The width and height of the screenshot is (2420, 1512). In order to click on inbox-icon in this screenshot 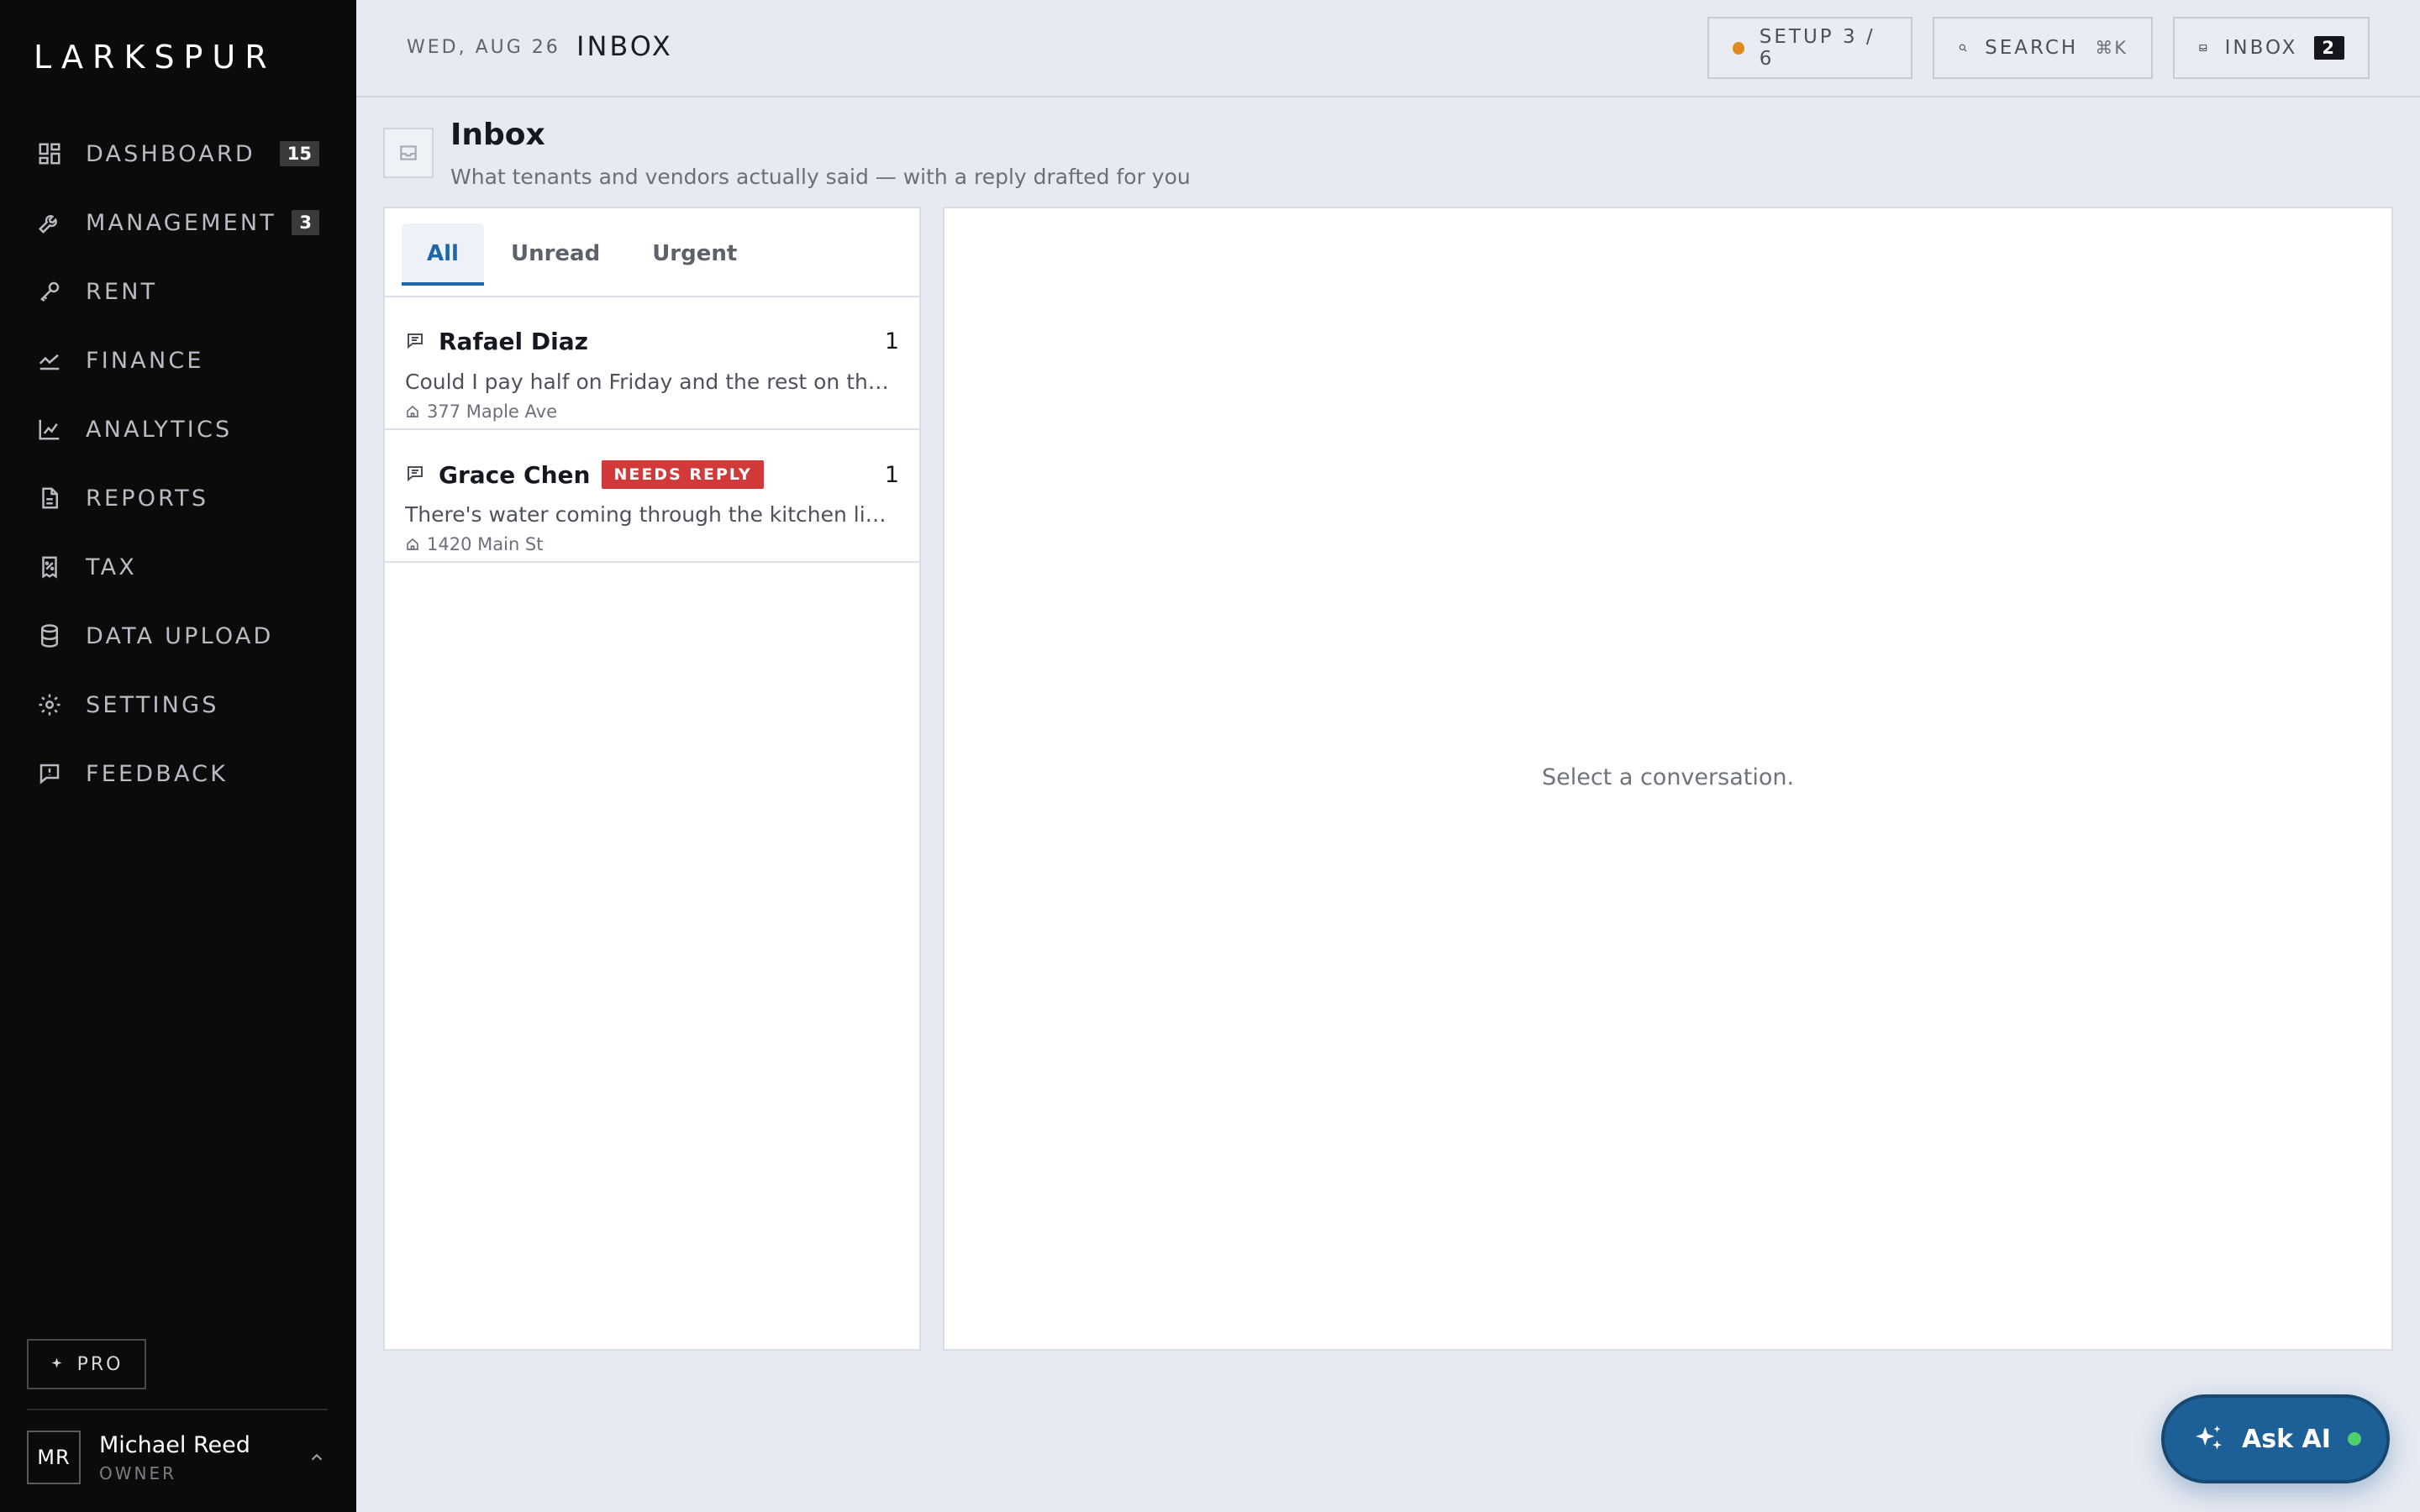, I will do `click(2203, 48)`.